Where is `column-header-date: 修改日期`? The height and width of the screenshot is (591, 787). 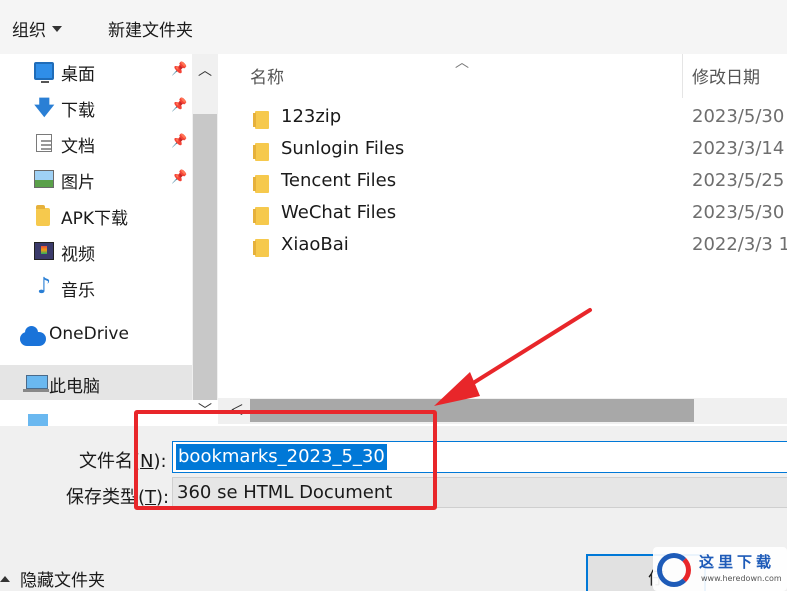
column-header-date: 修改日期 is located at coordinates (726, 75).